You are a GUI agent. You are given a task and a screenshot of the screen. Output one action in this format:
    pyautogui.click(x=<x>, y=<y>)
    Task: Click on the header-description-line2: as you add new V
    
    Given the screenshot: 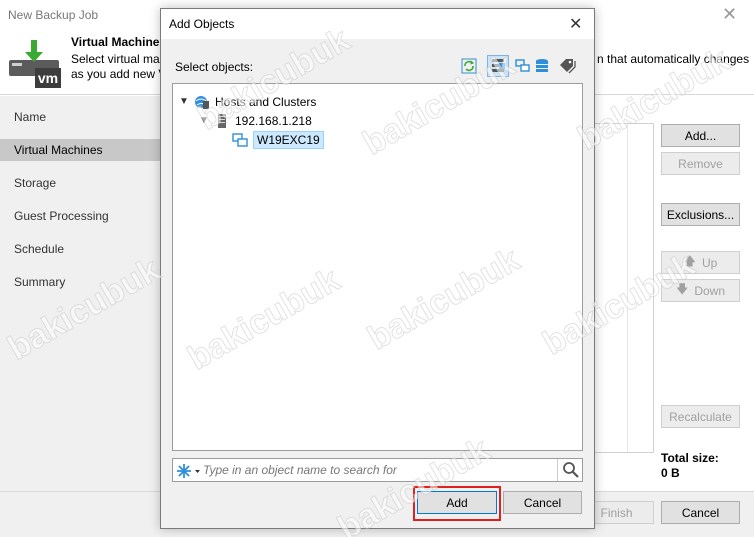 What is the action you would take?
    pyautogui.click(x=119, y=74)
    